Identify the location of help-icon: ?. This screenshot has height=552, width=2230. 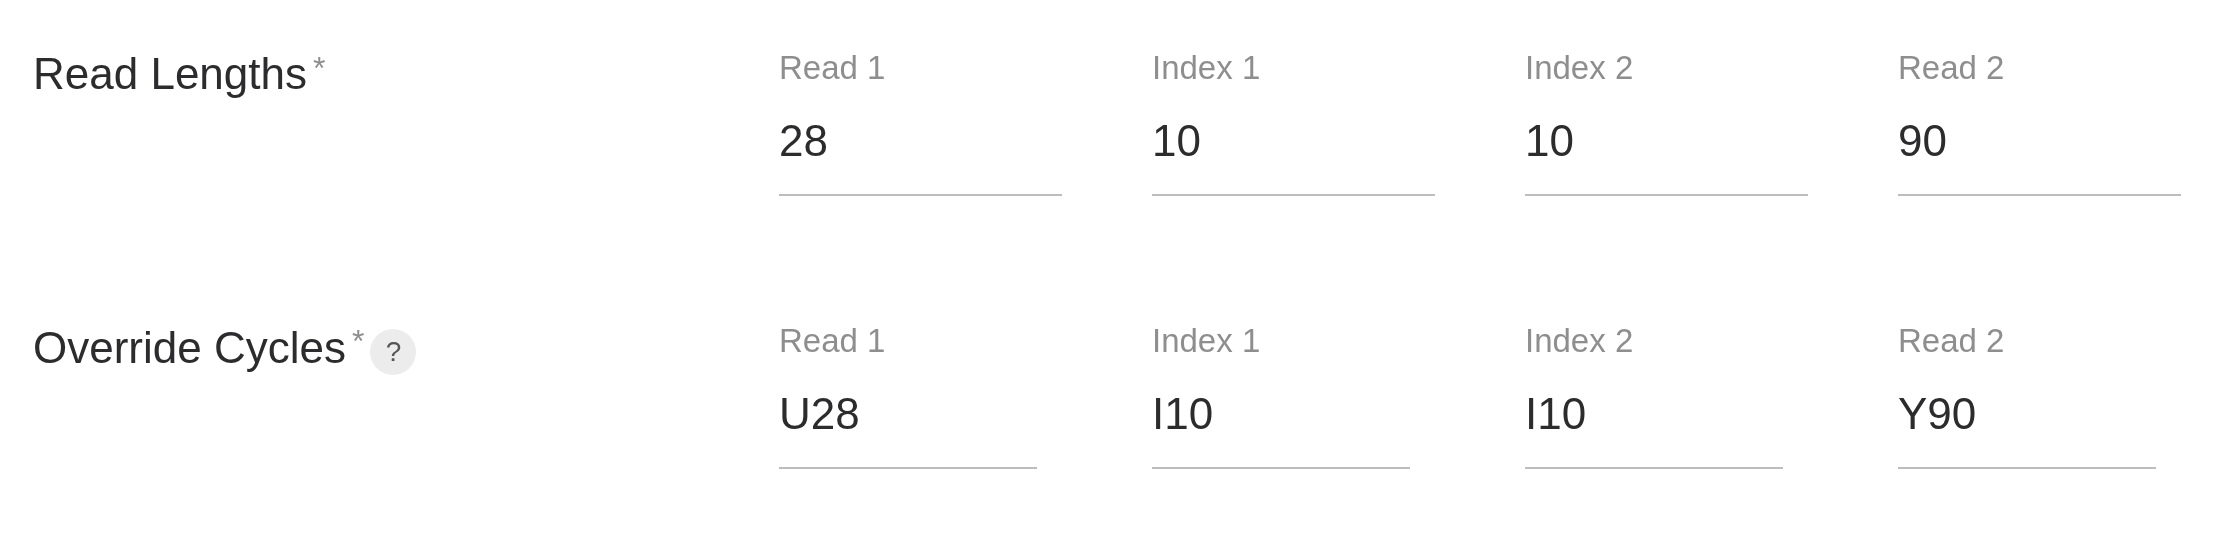
(393, 352).